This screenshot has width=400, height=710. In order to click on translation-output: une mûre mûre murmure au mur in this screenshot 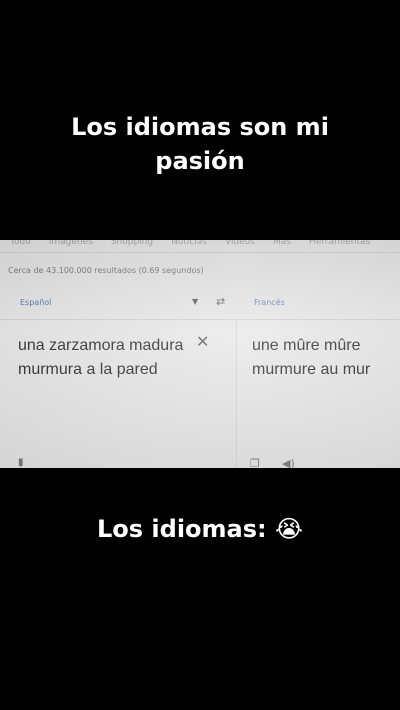, I will do `click(311, 357)`.